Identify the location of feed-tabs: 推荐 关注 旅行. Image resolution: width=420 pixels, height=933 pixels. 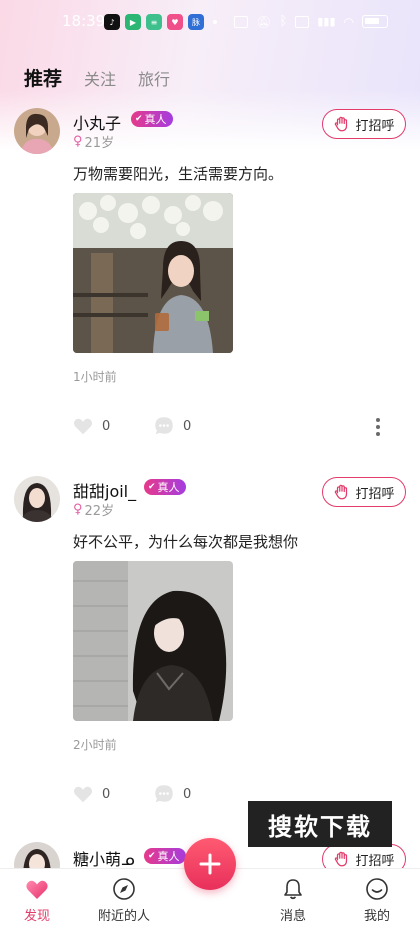
(97, 77).